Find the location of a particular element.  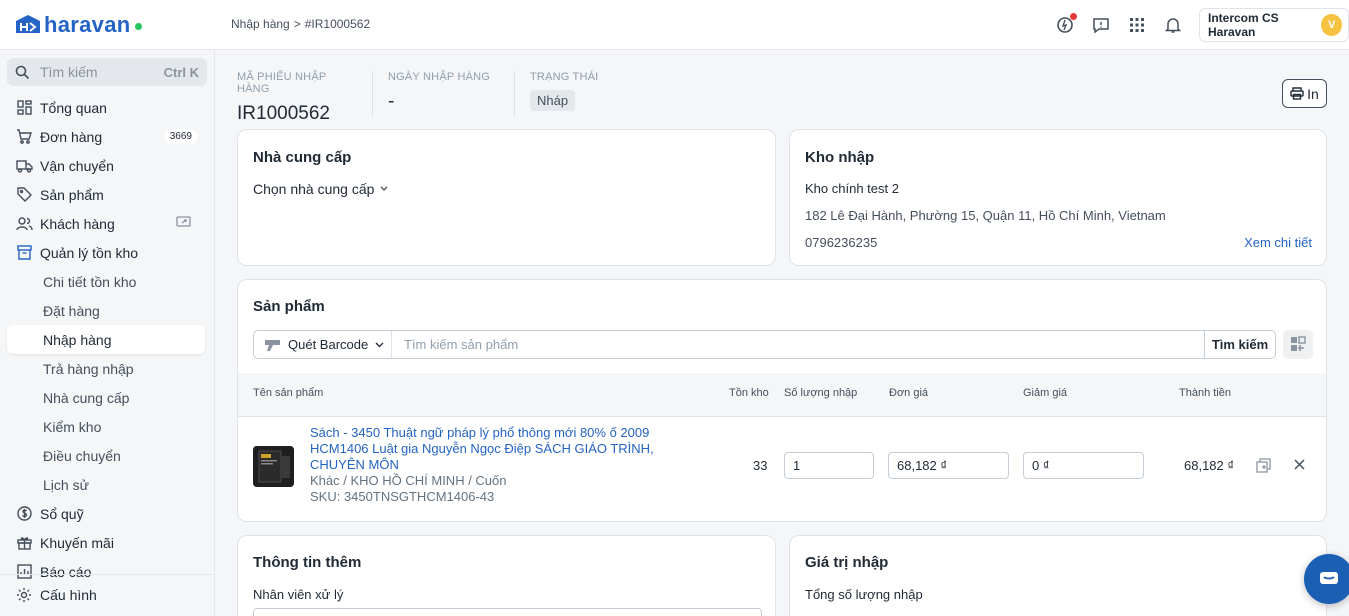

receipt-date-value: - is located at coordinates (391, 101).